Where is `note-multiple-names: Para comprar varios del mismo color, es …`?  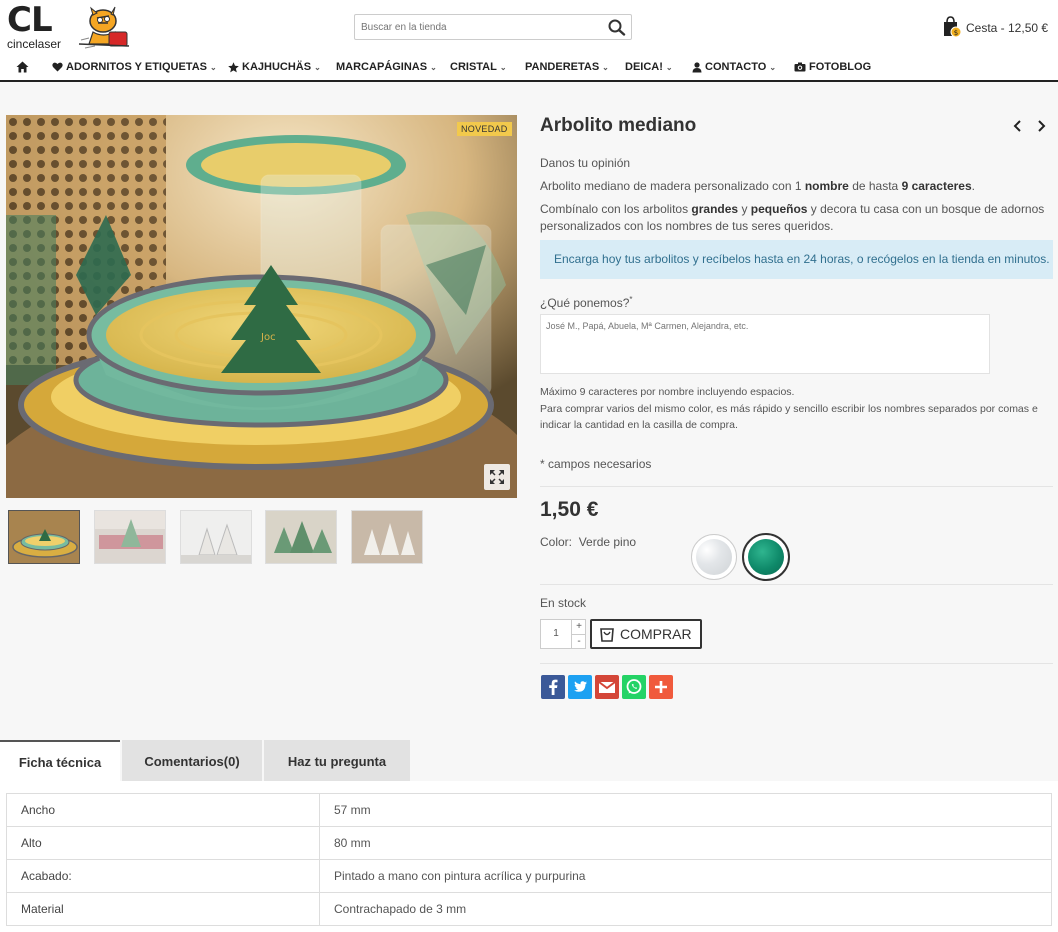
note-multiple-names: Para comprar varios del mismo color, es … is located at coordinates (789, 409).